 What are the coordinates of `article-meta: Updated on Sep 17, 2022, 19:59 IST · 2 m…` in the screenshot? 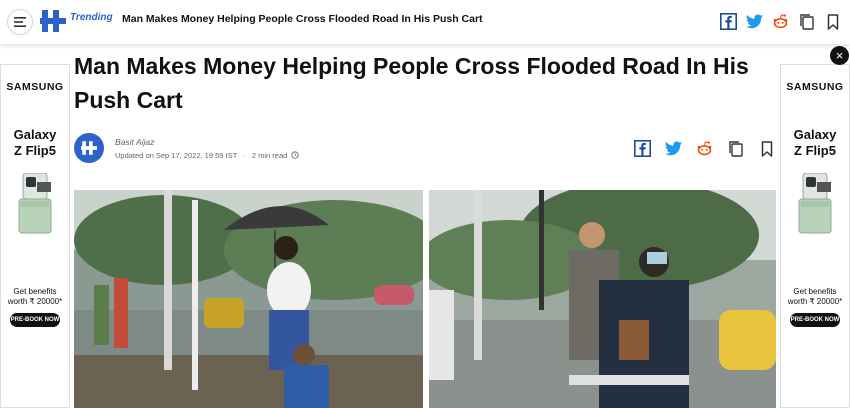 It's located at (207, 155).